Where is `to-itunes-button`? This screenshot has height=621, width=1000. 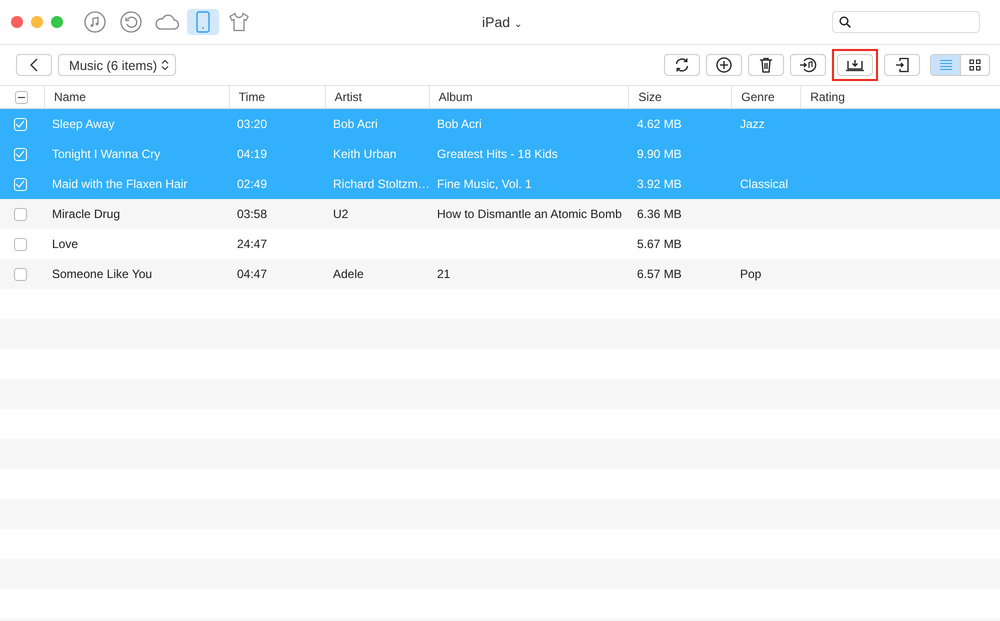
to-itunes-button is located at coordinates (808, 65).